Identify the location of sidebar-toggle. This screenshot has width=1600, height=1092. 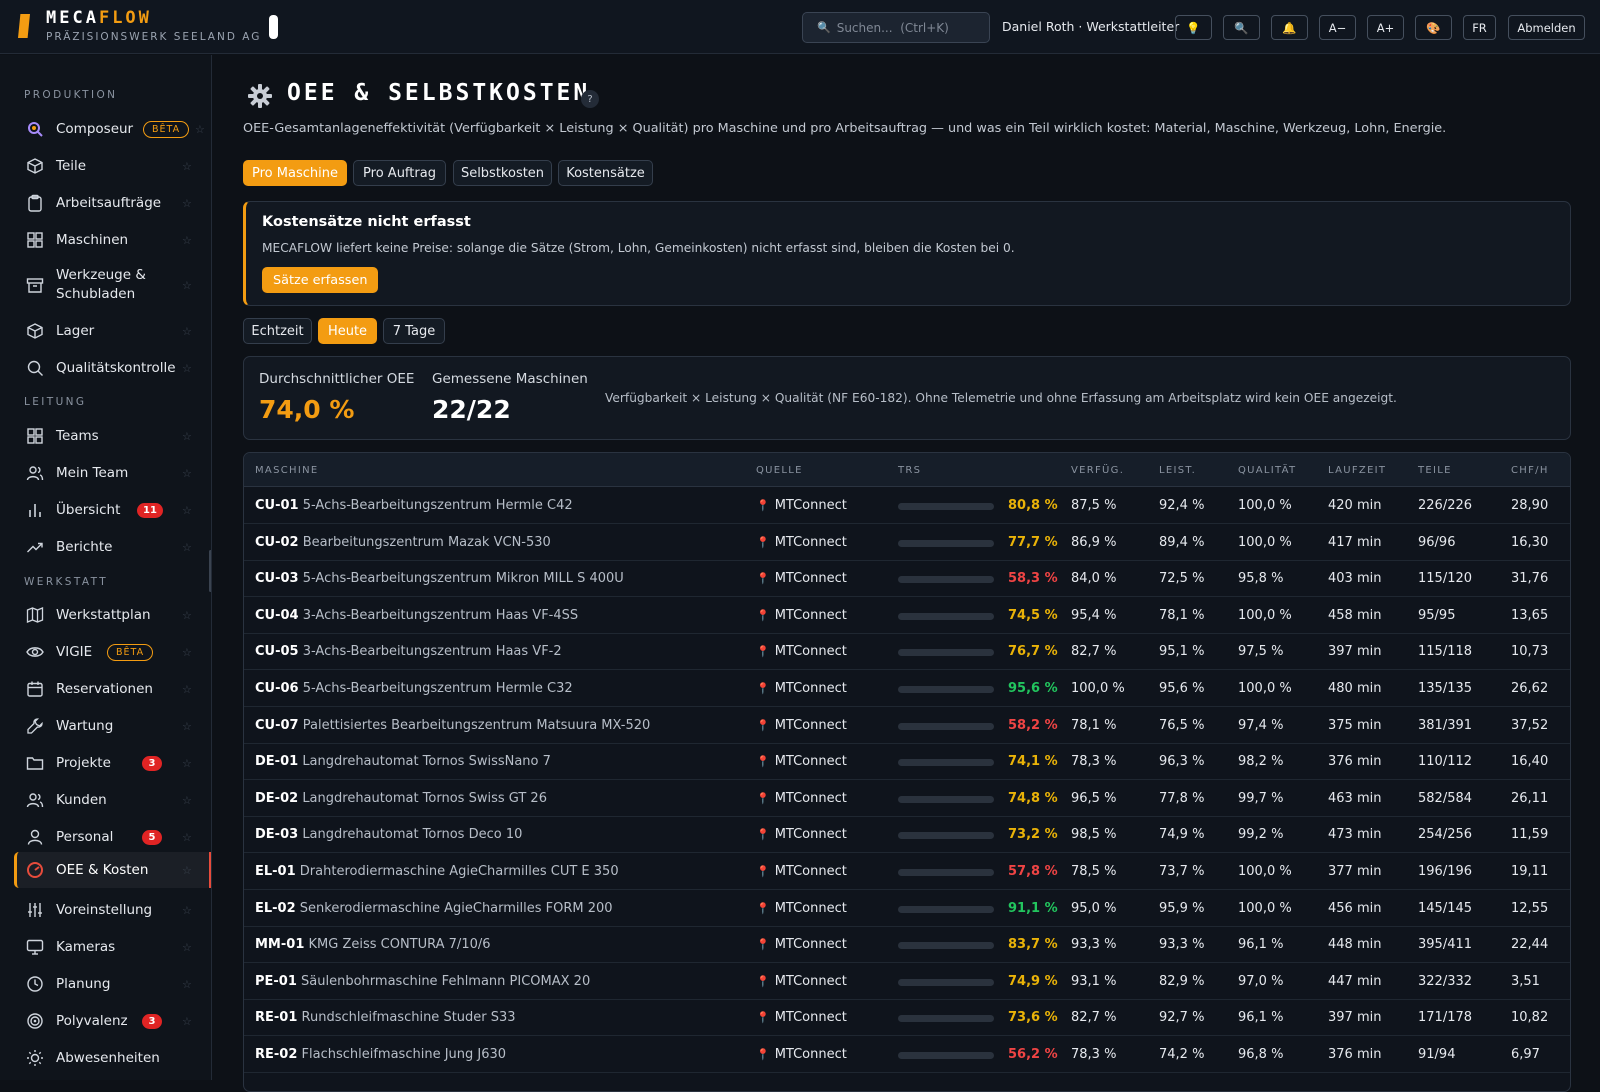
(273, 27).